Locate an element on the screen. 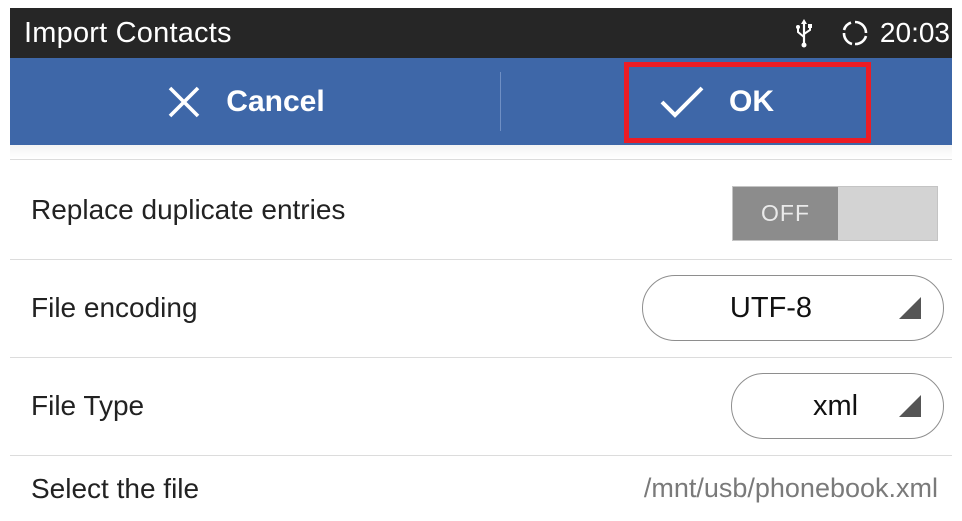  select-file-label: Select the file is located at coordinates (115, 488).